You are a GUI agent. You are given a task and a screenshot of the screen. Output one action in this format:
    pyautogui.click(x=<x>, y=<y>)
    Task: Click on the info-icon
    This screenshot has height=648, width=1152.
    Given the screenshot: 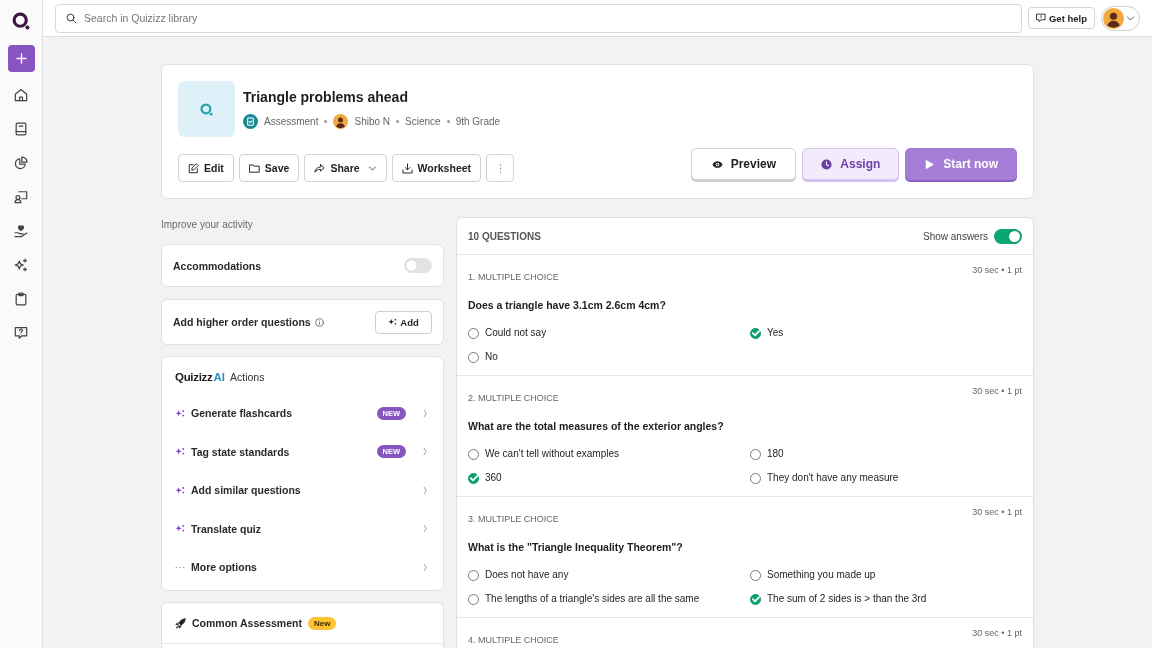 What is the action you would take?
    pyautogui.click(x=319, y=322)
    